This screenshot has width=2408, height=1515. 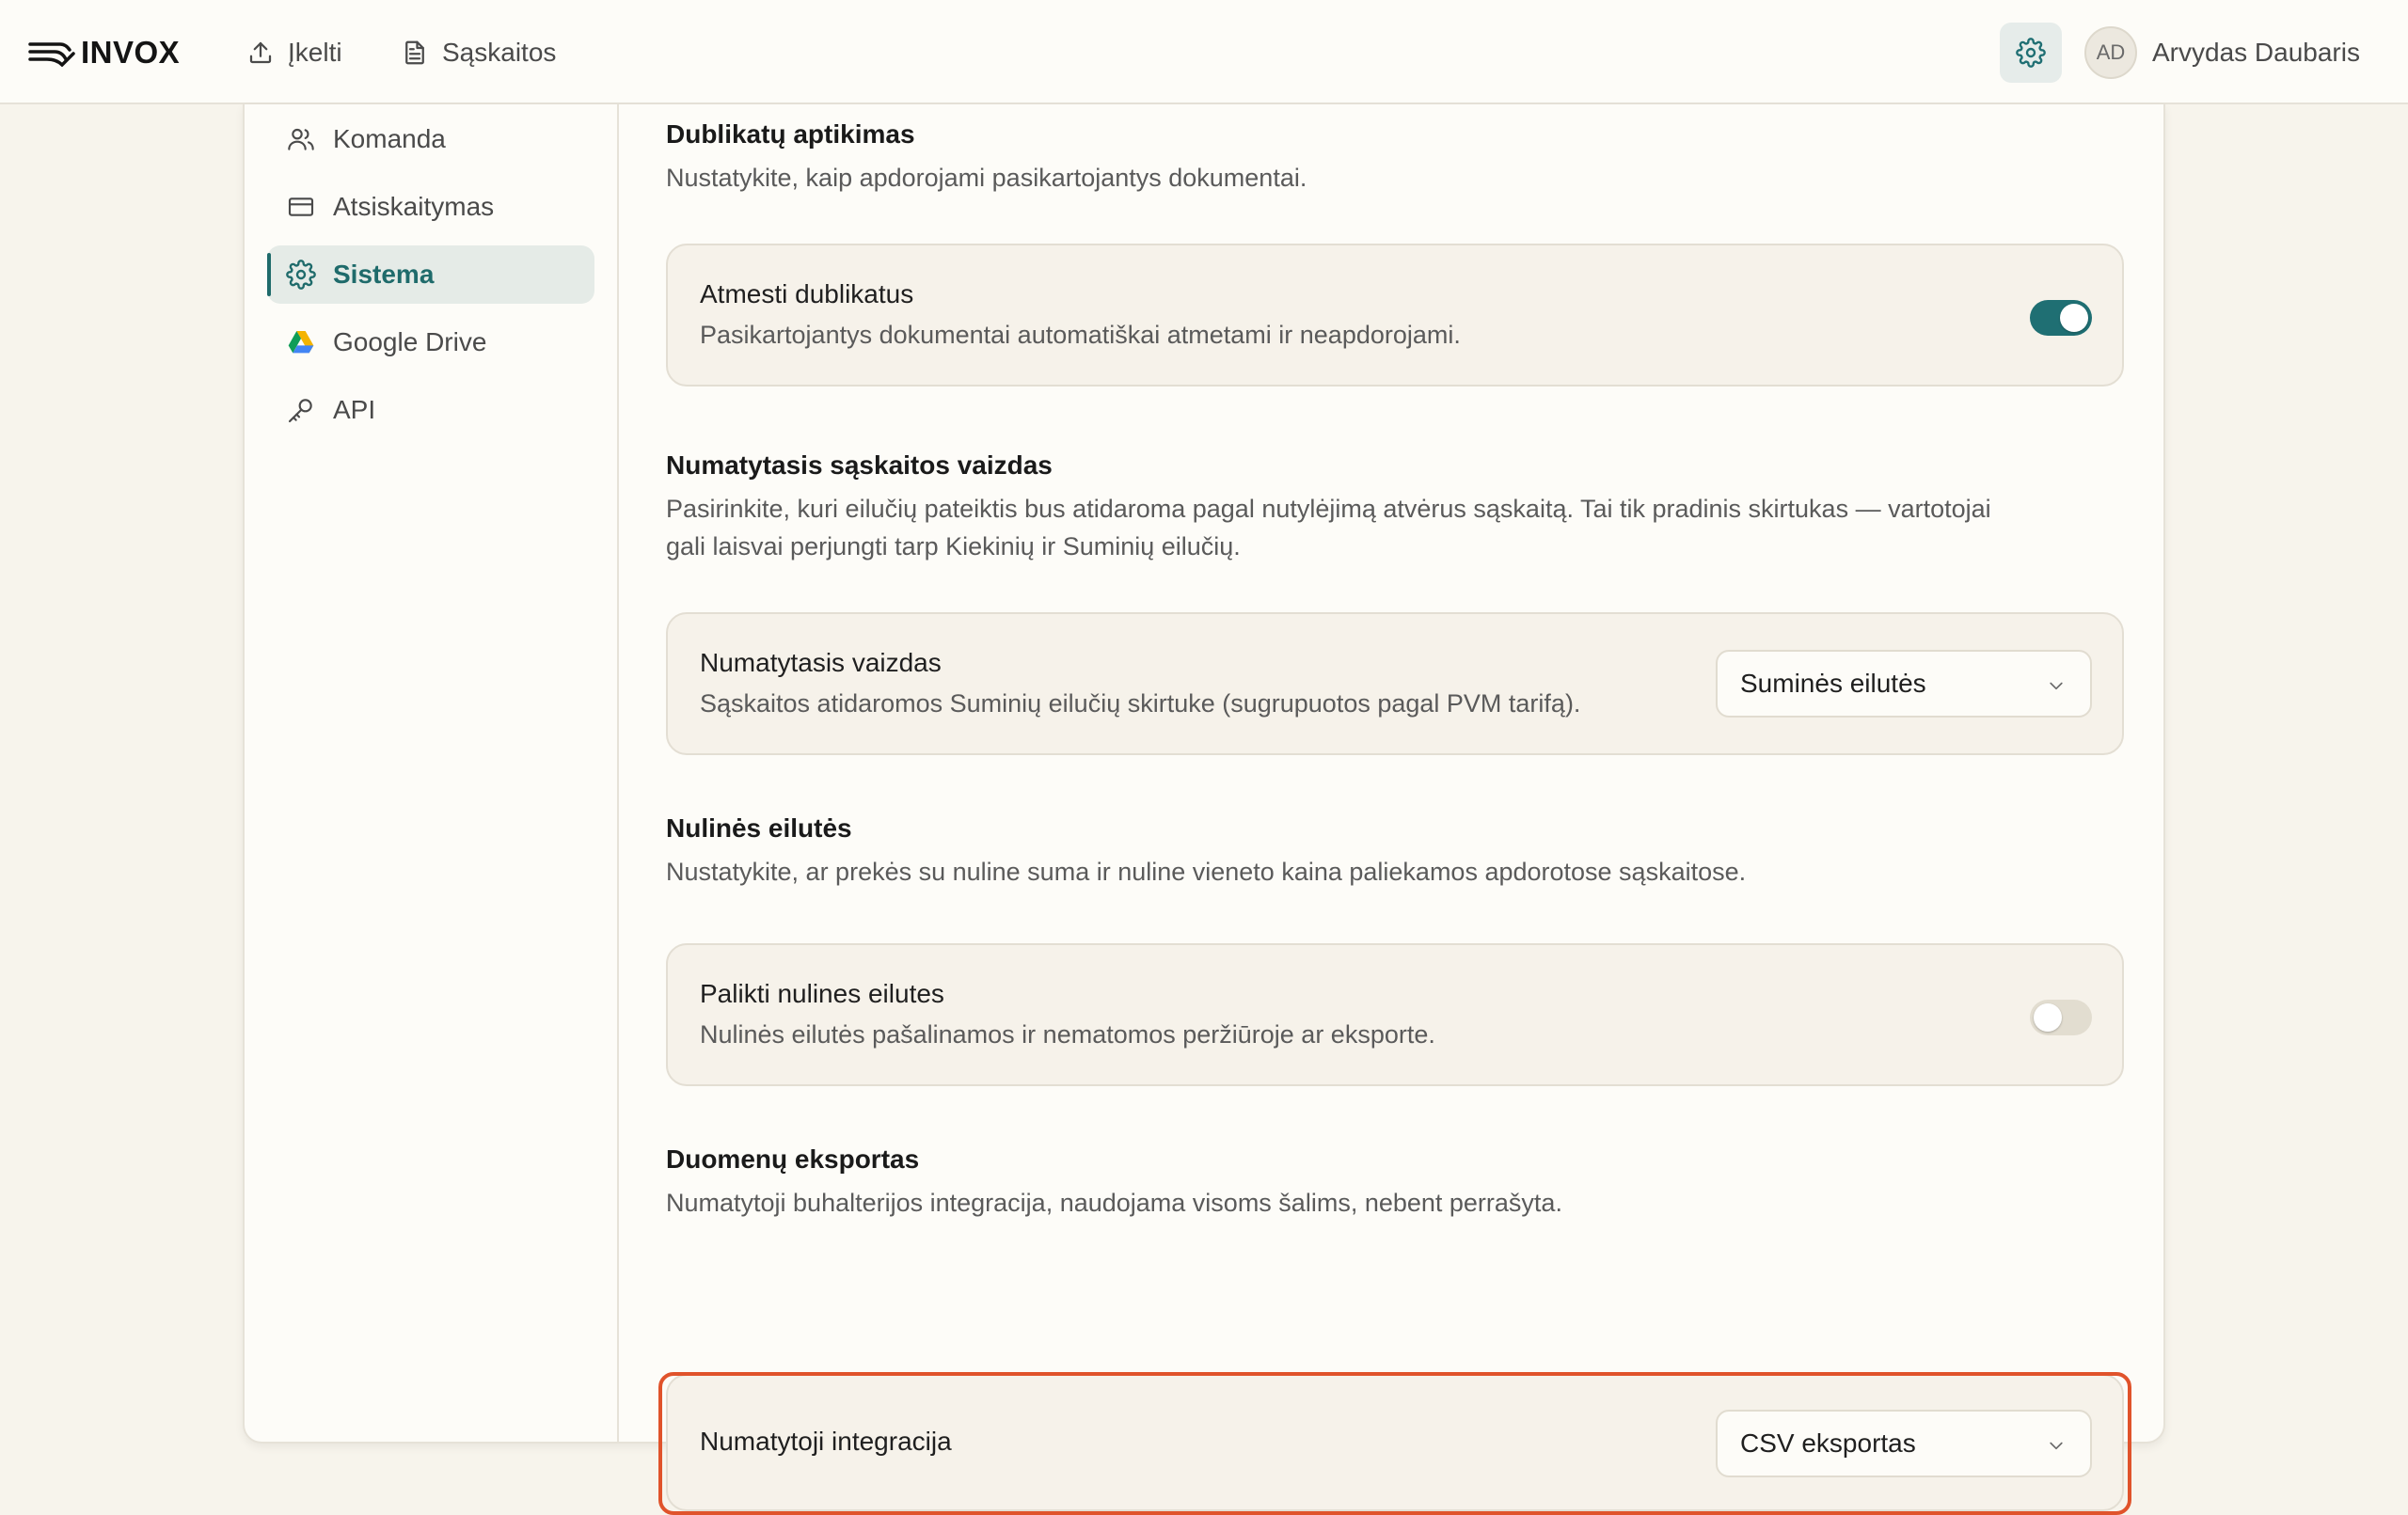 What do you see at coordinates (759, 828) in the screenshot?
I see `section-title-zero-lines: Nulinės eilutės` at bounding box center [759, 828].